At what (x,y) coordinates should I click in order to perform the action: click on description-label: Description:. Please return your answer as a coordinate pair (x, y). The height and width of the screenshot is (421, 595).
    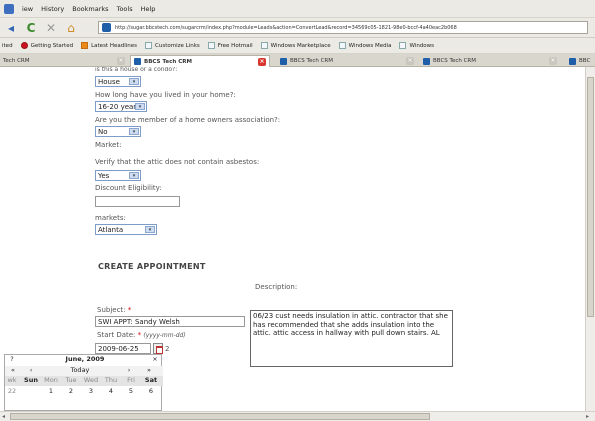
    Looking at the image, I should click on (276, 287).